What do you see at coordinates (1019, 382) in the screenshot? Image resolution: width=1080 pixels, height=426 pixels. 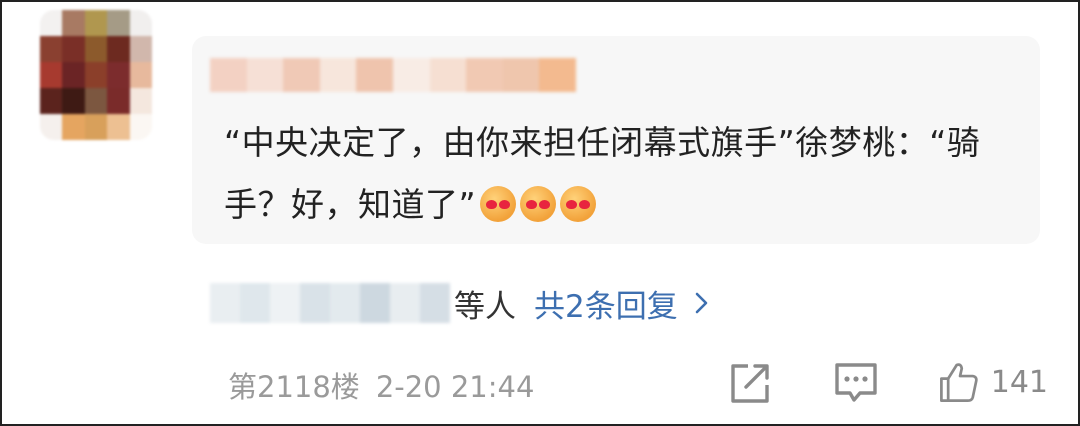 I see `like-count: 141` at bounding box center [1019, 382].